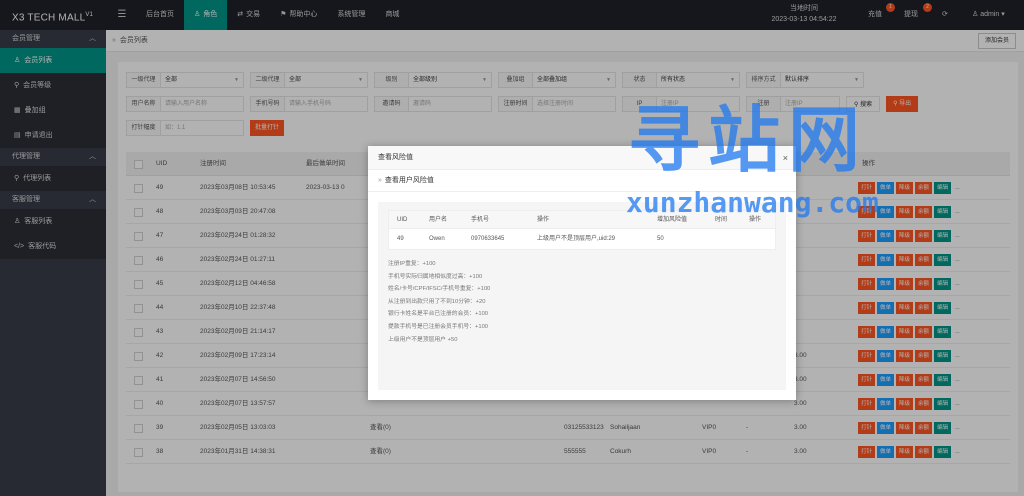 This screenshot has width=1024, height=496. I want to click on risk-rule: 从注册到出款只用了不到10分钟：+20, so click(437, 301).